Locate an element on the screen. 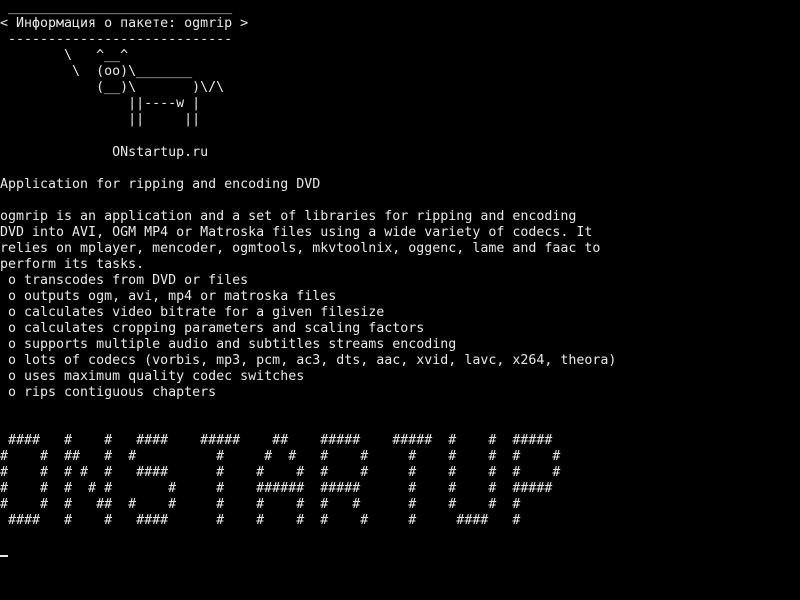 Image resolution: width=800 pixels, height=600 pixels. cow-art-line: (__)\ )\/\ is located at coordinates (112, 87).